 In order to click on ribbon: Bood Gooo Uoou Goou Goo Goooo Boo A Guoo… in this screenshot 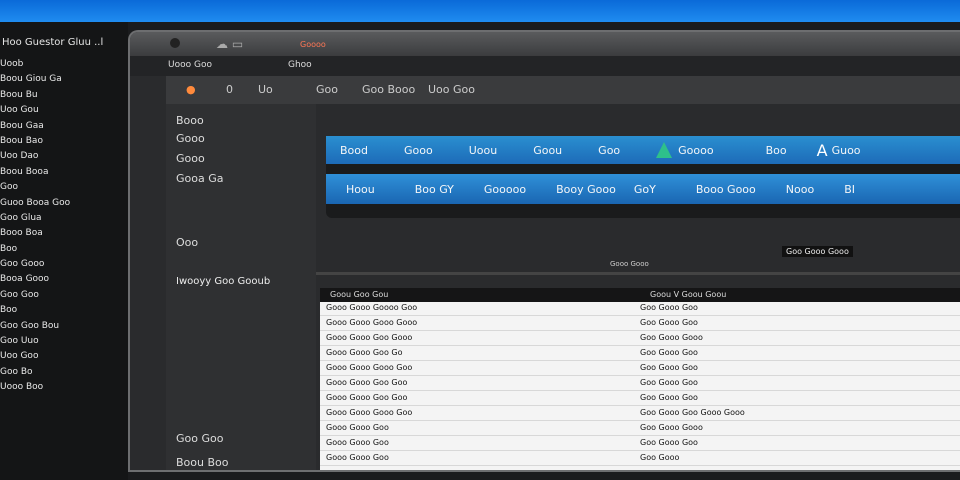, I will do `click(643, 177)`.